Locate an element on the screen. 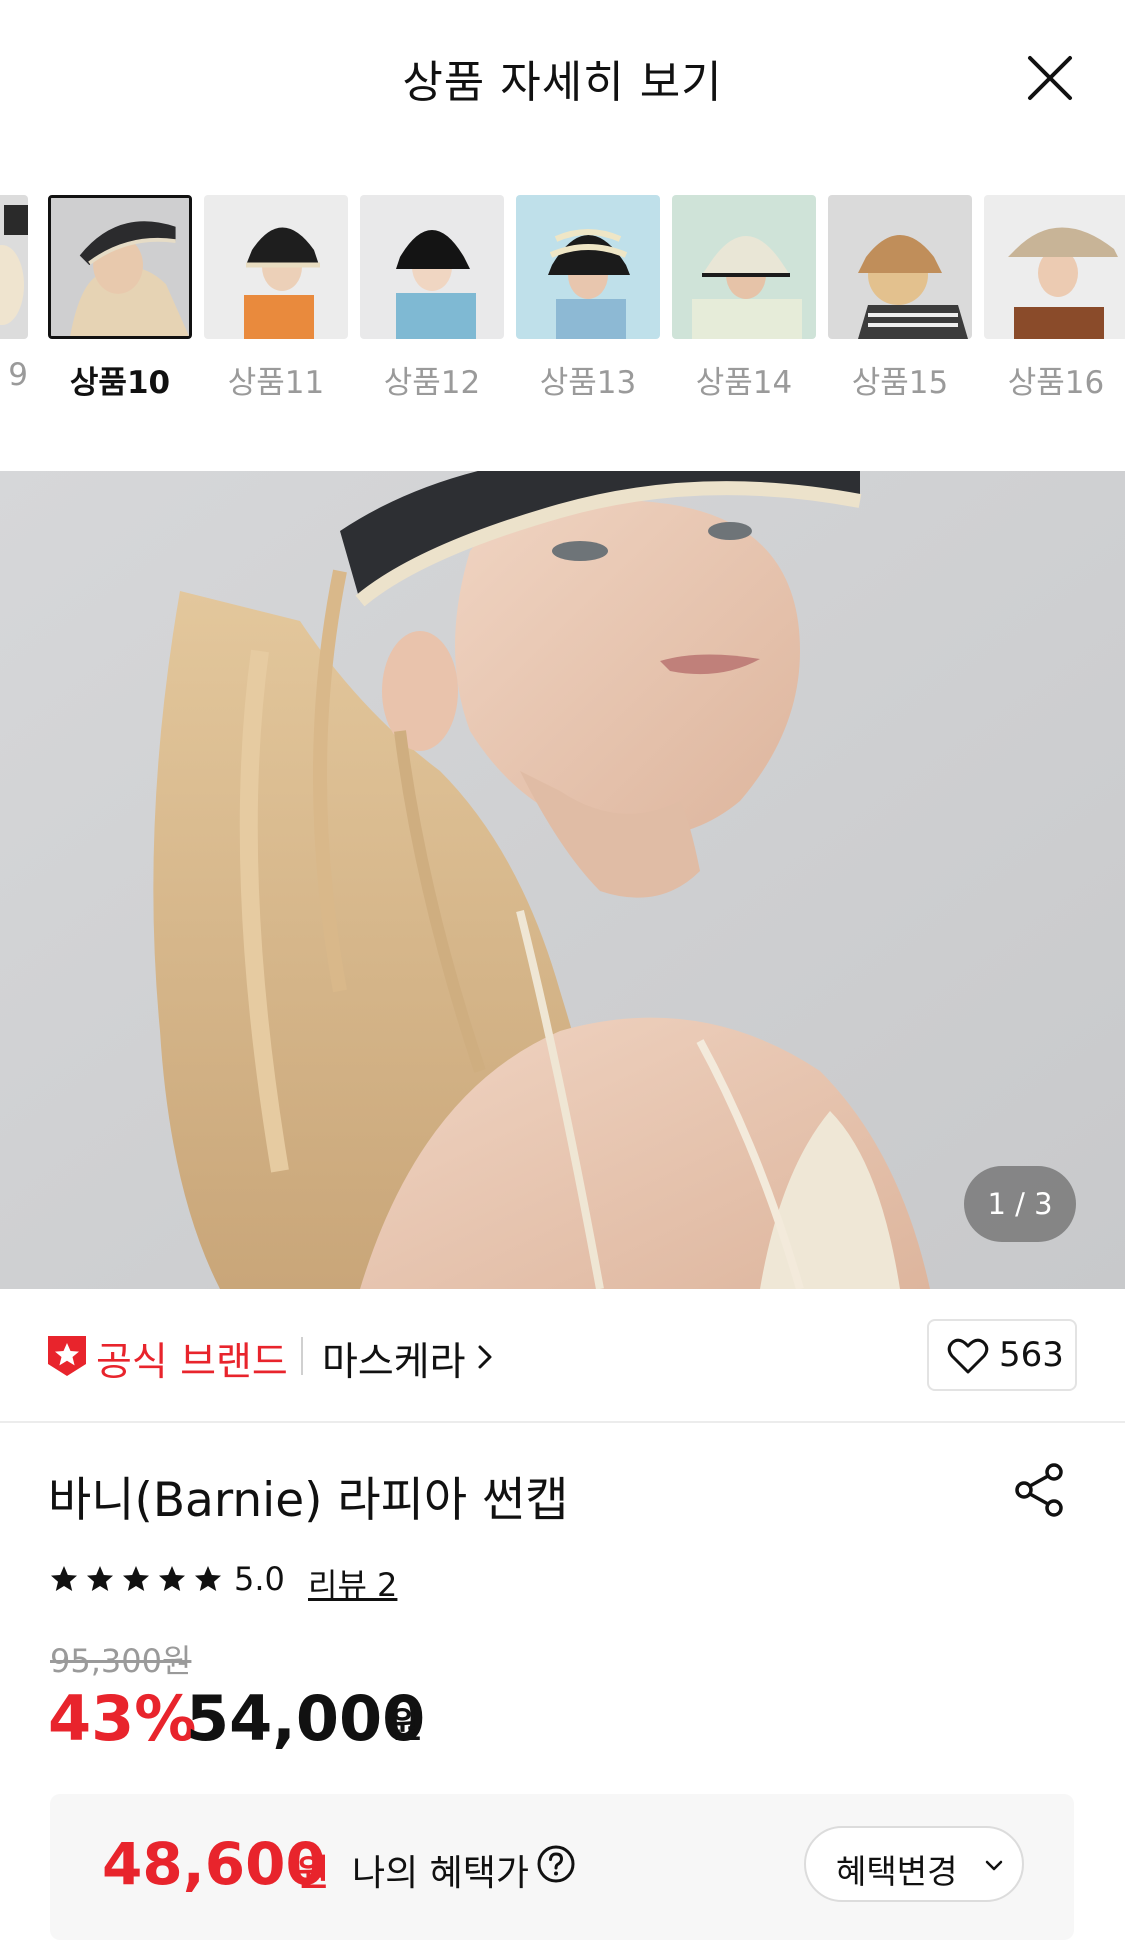 The width and height of the screenshot is (1125, 1944). thumbnail-item: 상품15 is located at coordinates (900, 298).